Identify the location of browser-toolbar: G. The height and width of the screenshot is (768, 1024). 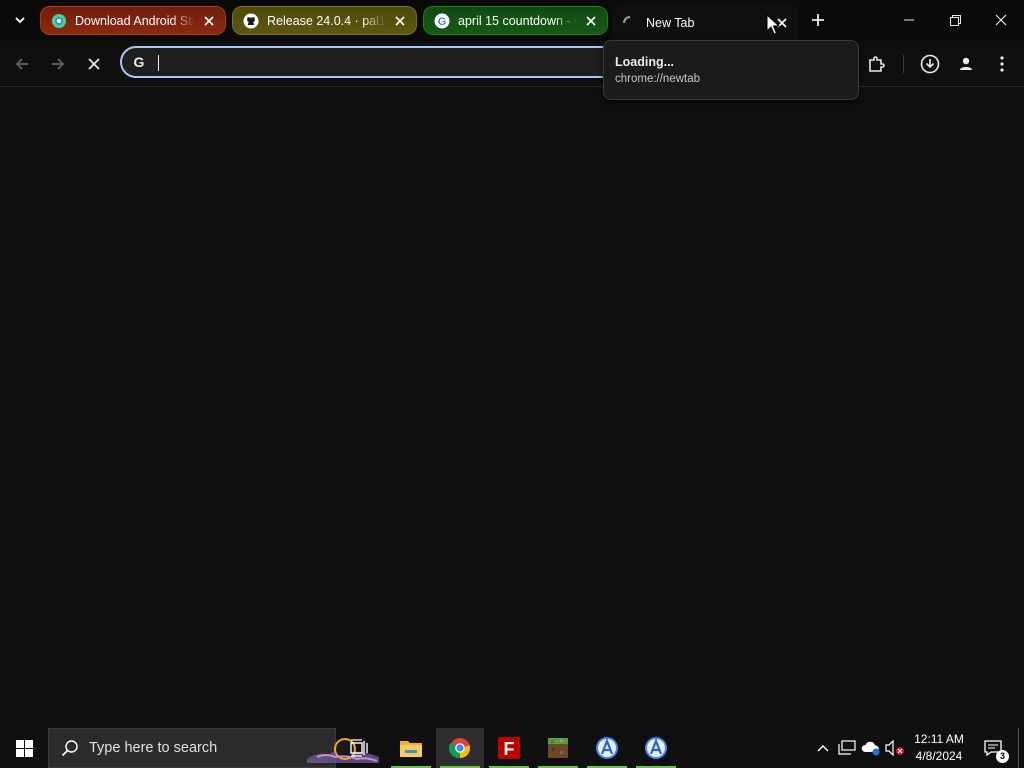
(512, 64).